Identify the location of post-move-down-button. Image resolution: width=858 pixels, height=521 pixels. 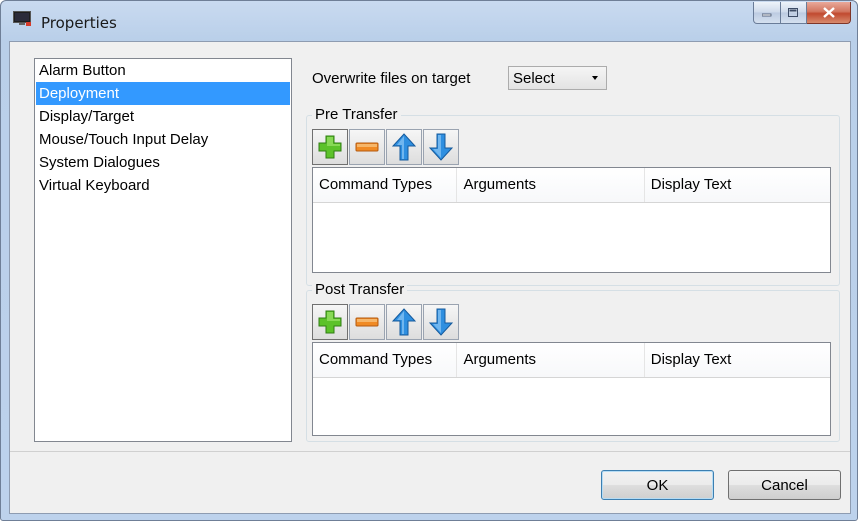
(441, 322).